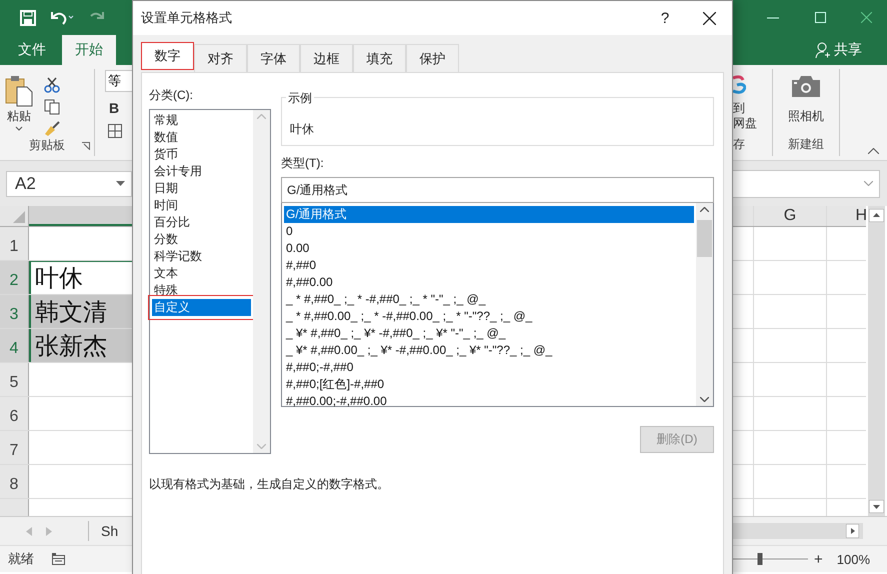 The width and height of the screenshot is (887, 574). Describe the element at coordinates (187, 18) in the screenshot. I see `dialog-title: 设置单元格格式` at that location.